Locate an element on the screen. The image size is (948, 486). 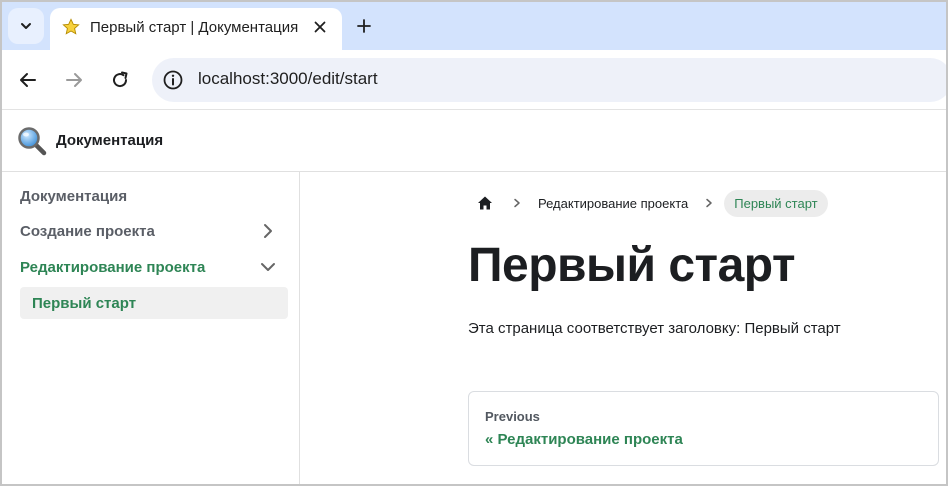
sidebar-item-documentation: Документация is located at coordinates (154, 196).